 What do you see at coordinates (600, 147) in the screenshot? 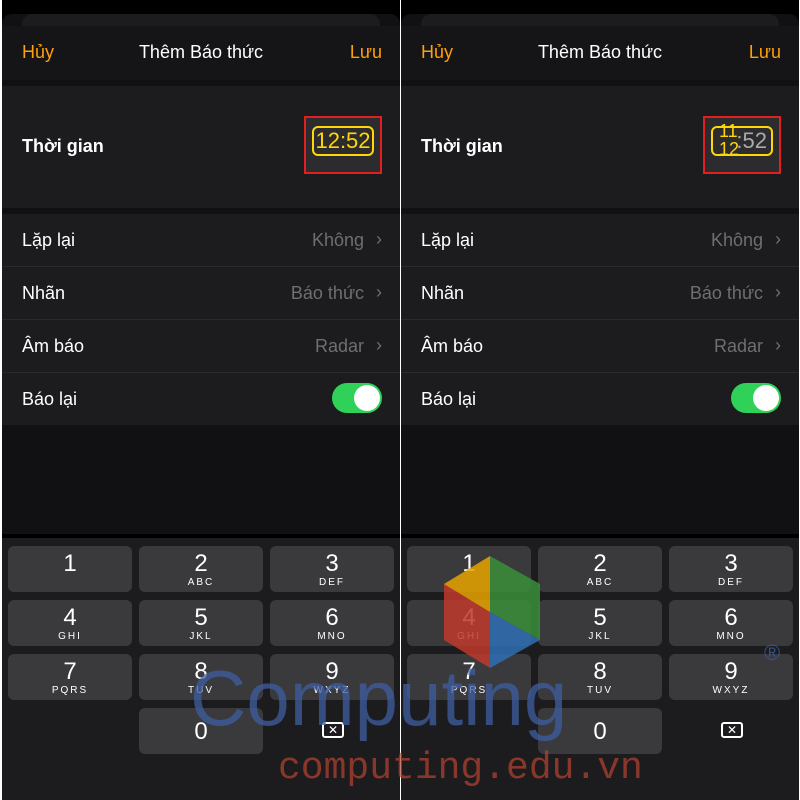
I see `time-row: Thời gian 11 12 :52` at bounding box center [600, 147].